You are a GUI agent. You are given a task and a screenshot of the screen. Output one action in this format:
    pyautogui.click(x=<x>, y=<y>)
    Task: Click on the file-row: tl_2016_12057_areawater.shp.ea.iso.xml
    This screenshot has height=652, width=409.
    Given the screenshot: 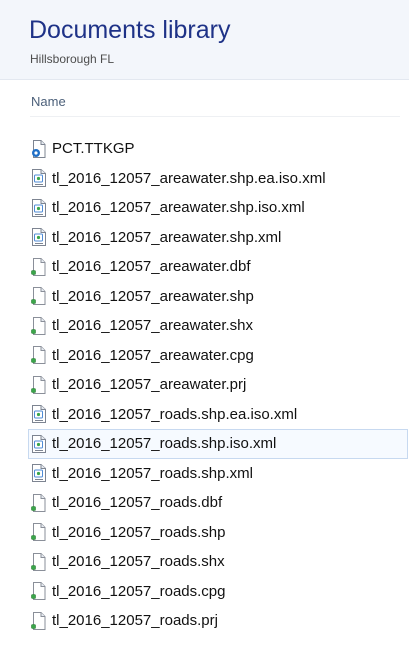 What is the action you would take?
    pyautogui.click(x=218, y=179)
    